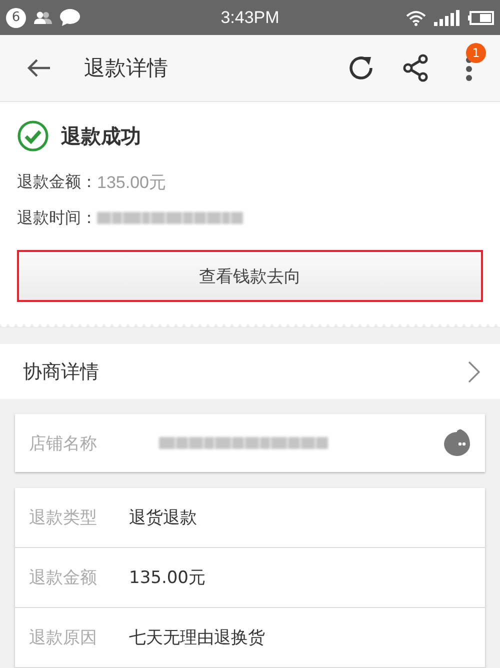 The image size is (500, 668). What do you see at coordinates (57, 182) in the screenshot?
I see `field-label: 退款金额：` at bounding box center [57, 182].